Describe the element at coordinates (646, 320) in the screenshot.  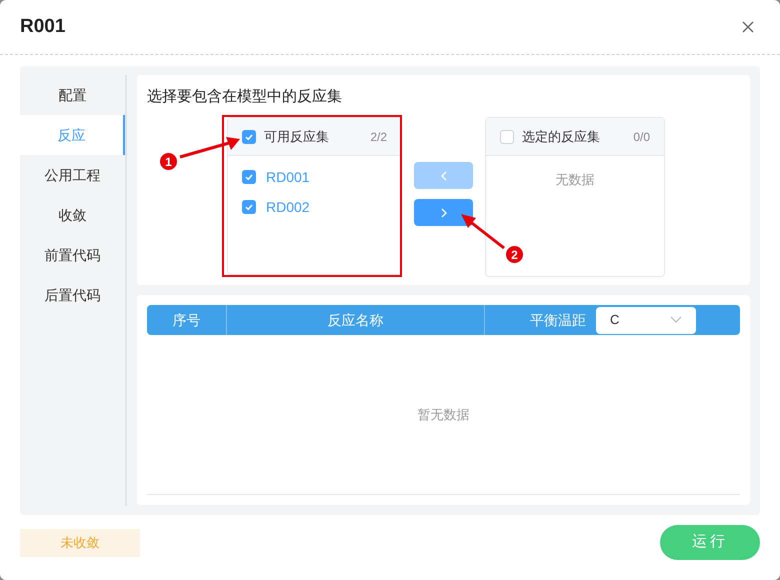
I see `unit-select: C` at that location.